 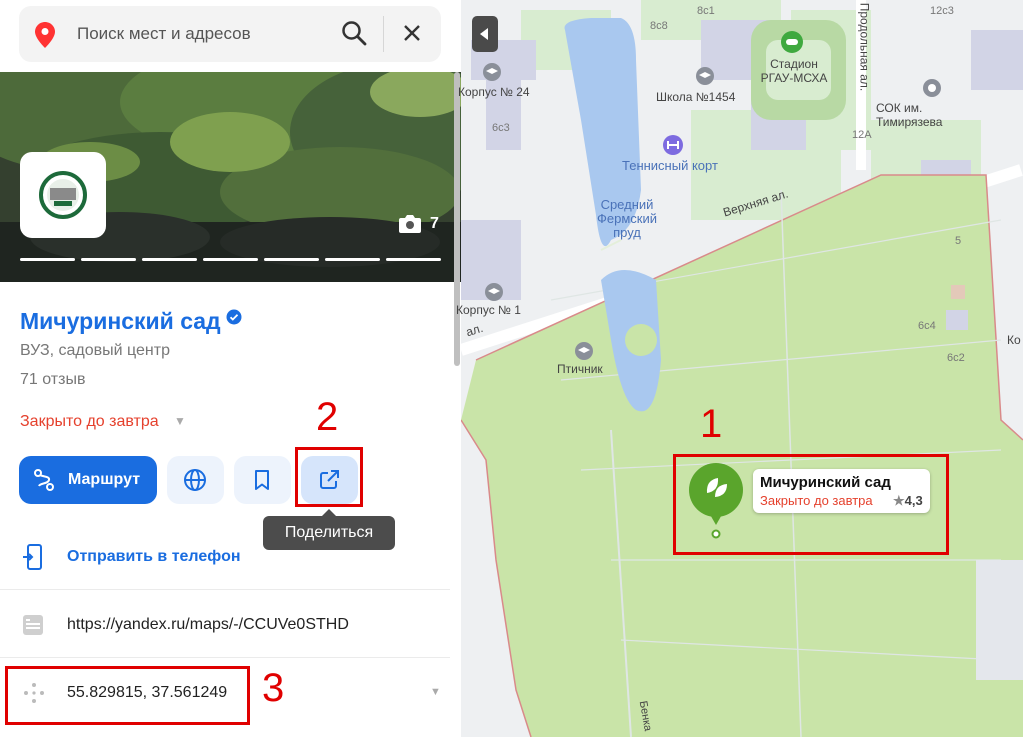 What do you see at coordinates (273, 688) in the screenshot?
I see `annotation-number-3: 3` at bounding box center [273, 688].